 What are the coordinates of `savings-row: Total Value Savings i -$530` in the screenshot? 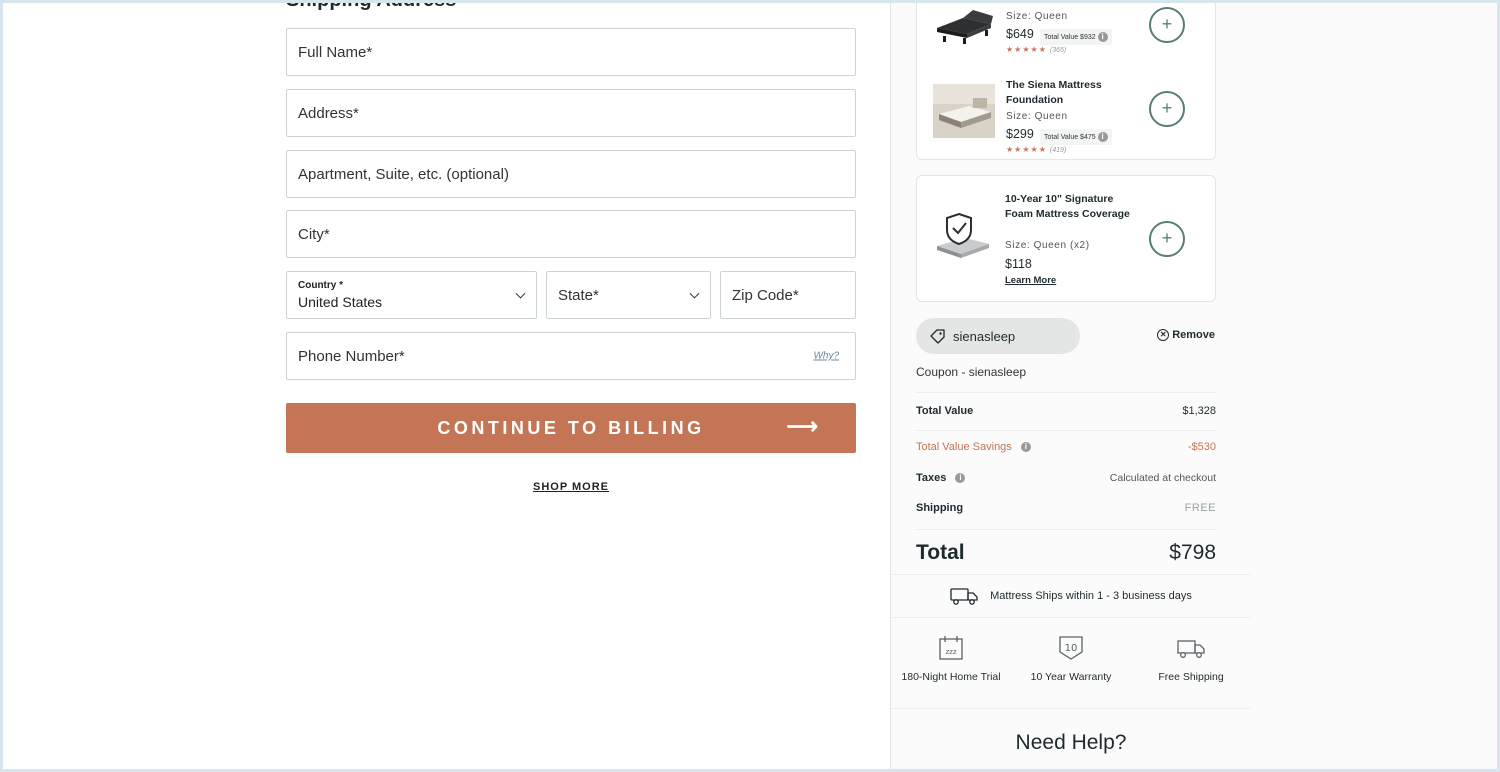 It's located at (1066, 447).